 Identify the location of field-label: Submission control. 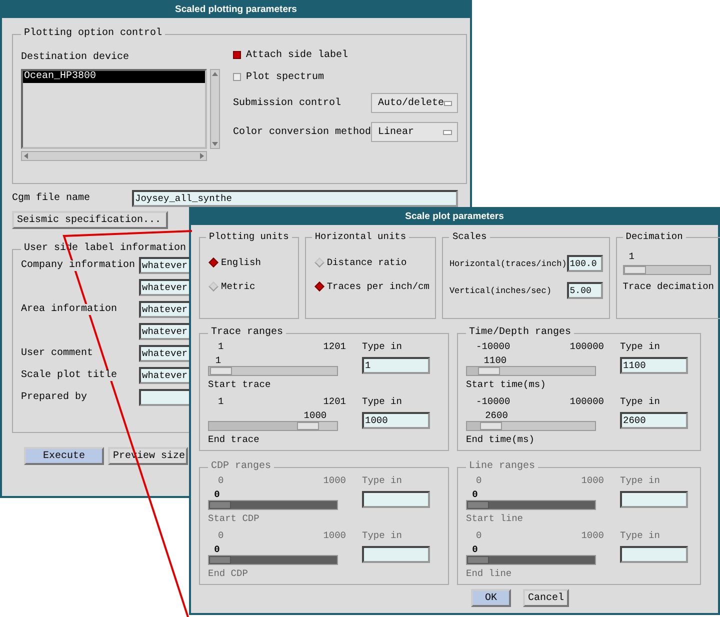
(287, 103).